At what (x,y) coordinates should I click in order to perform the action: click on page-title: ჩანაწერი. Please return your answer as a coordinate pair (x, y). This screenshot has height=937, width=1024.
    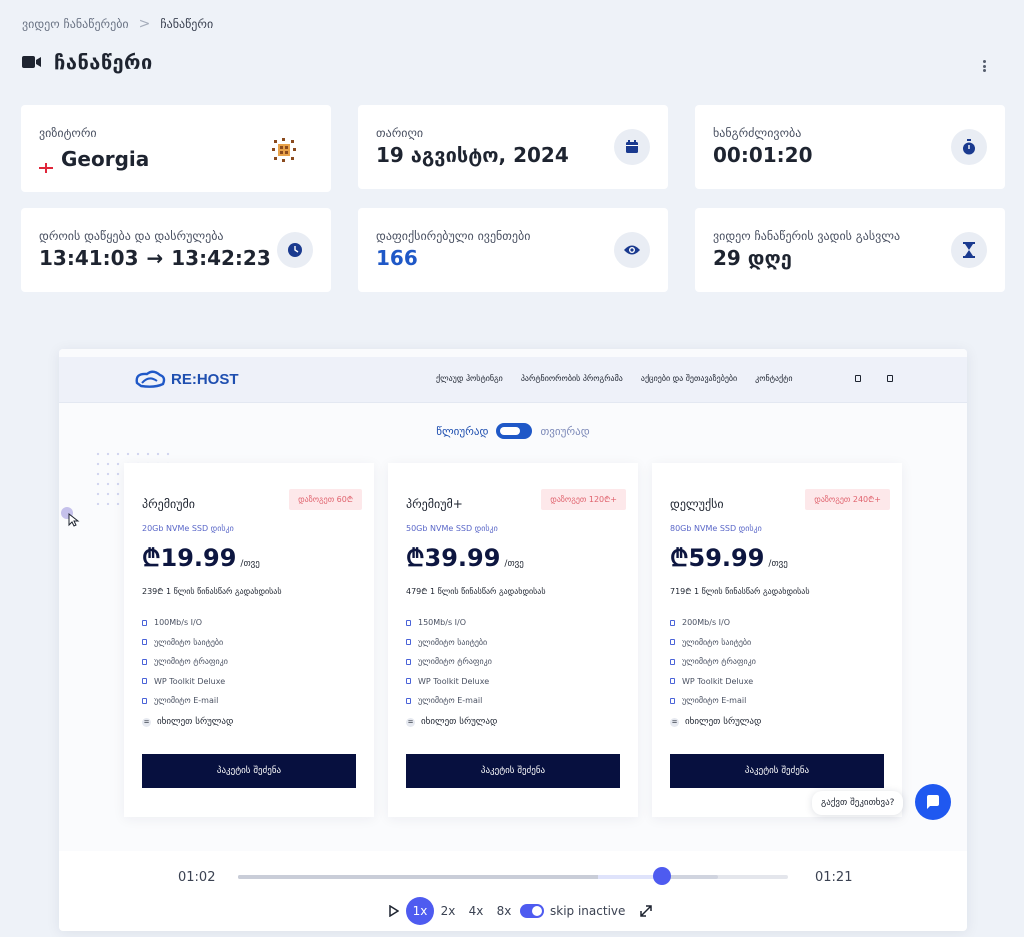
    Looking at the image, I should click on (87, 62).